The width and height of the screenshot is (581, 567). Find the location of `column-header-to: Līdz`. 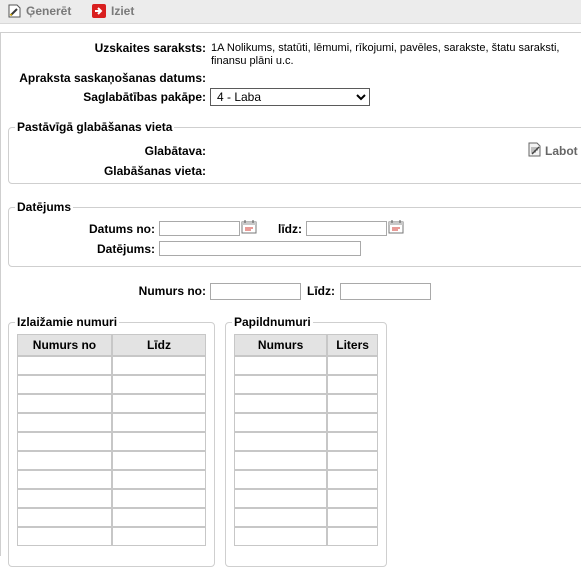

column-header-to: Līdz is located at coordinates (158, 345).